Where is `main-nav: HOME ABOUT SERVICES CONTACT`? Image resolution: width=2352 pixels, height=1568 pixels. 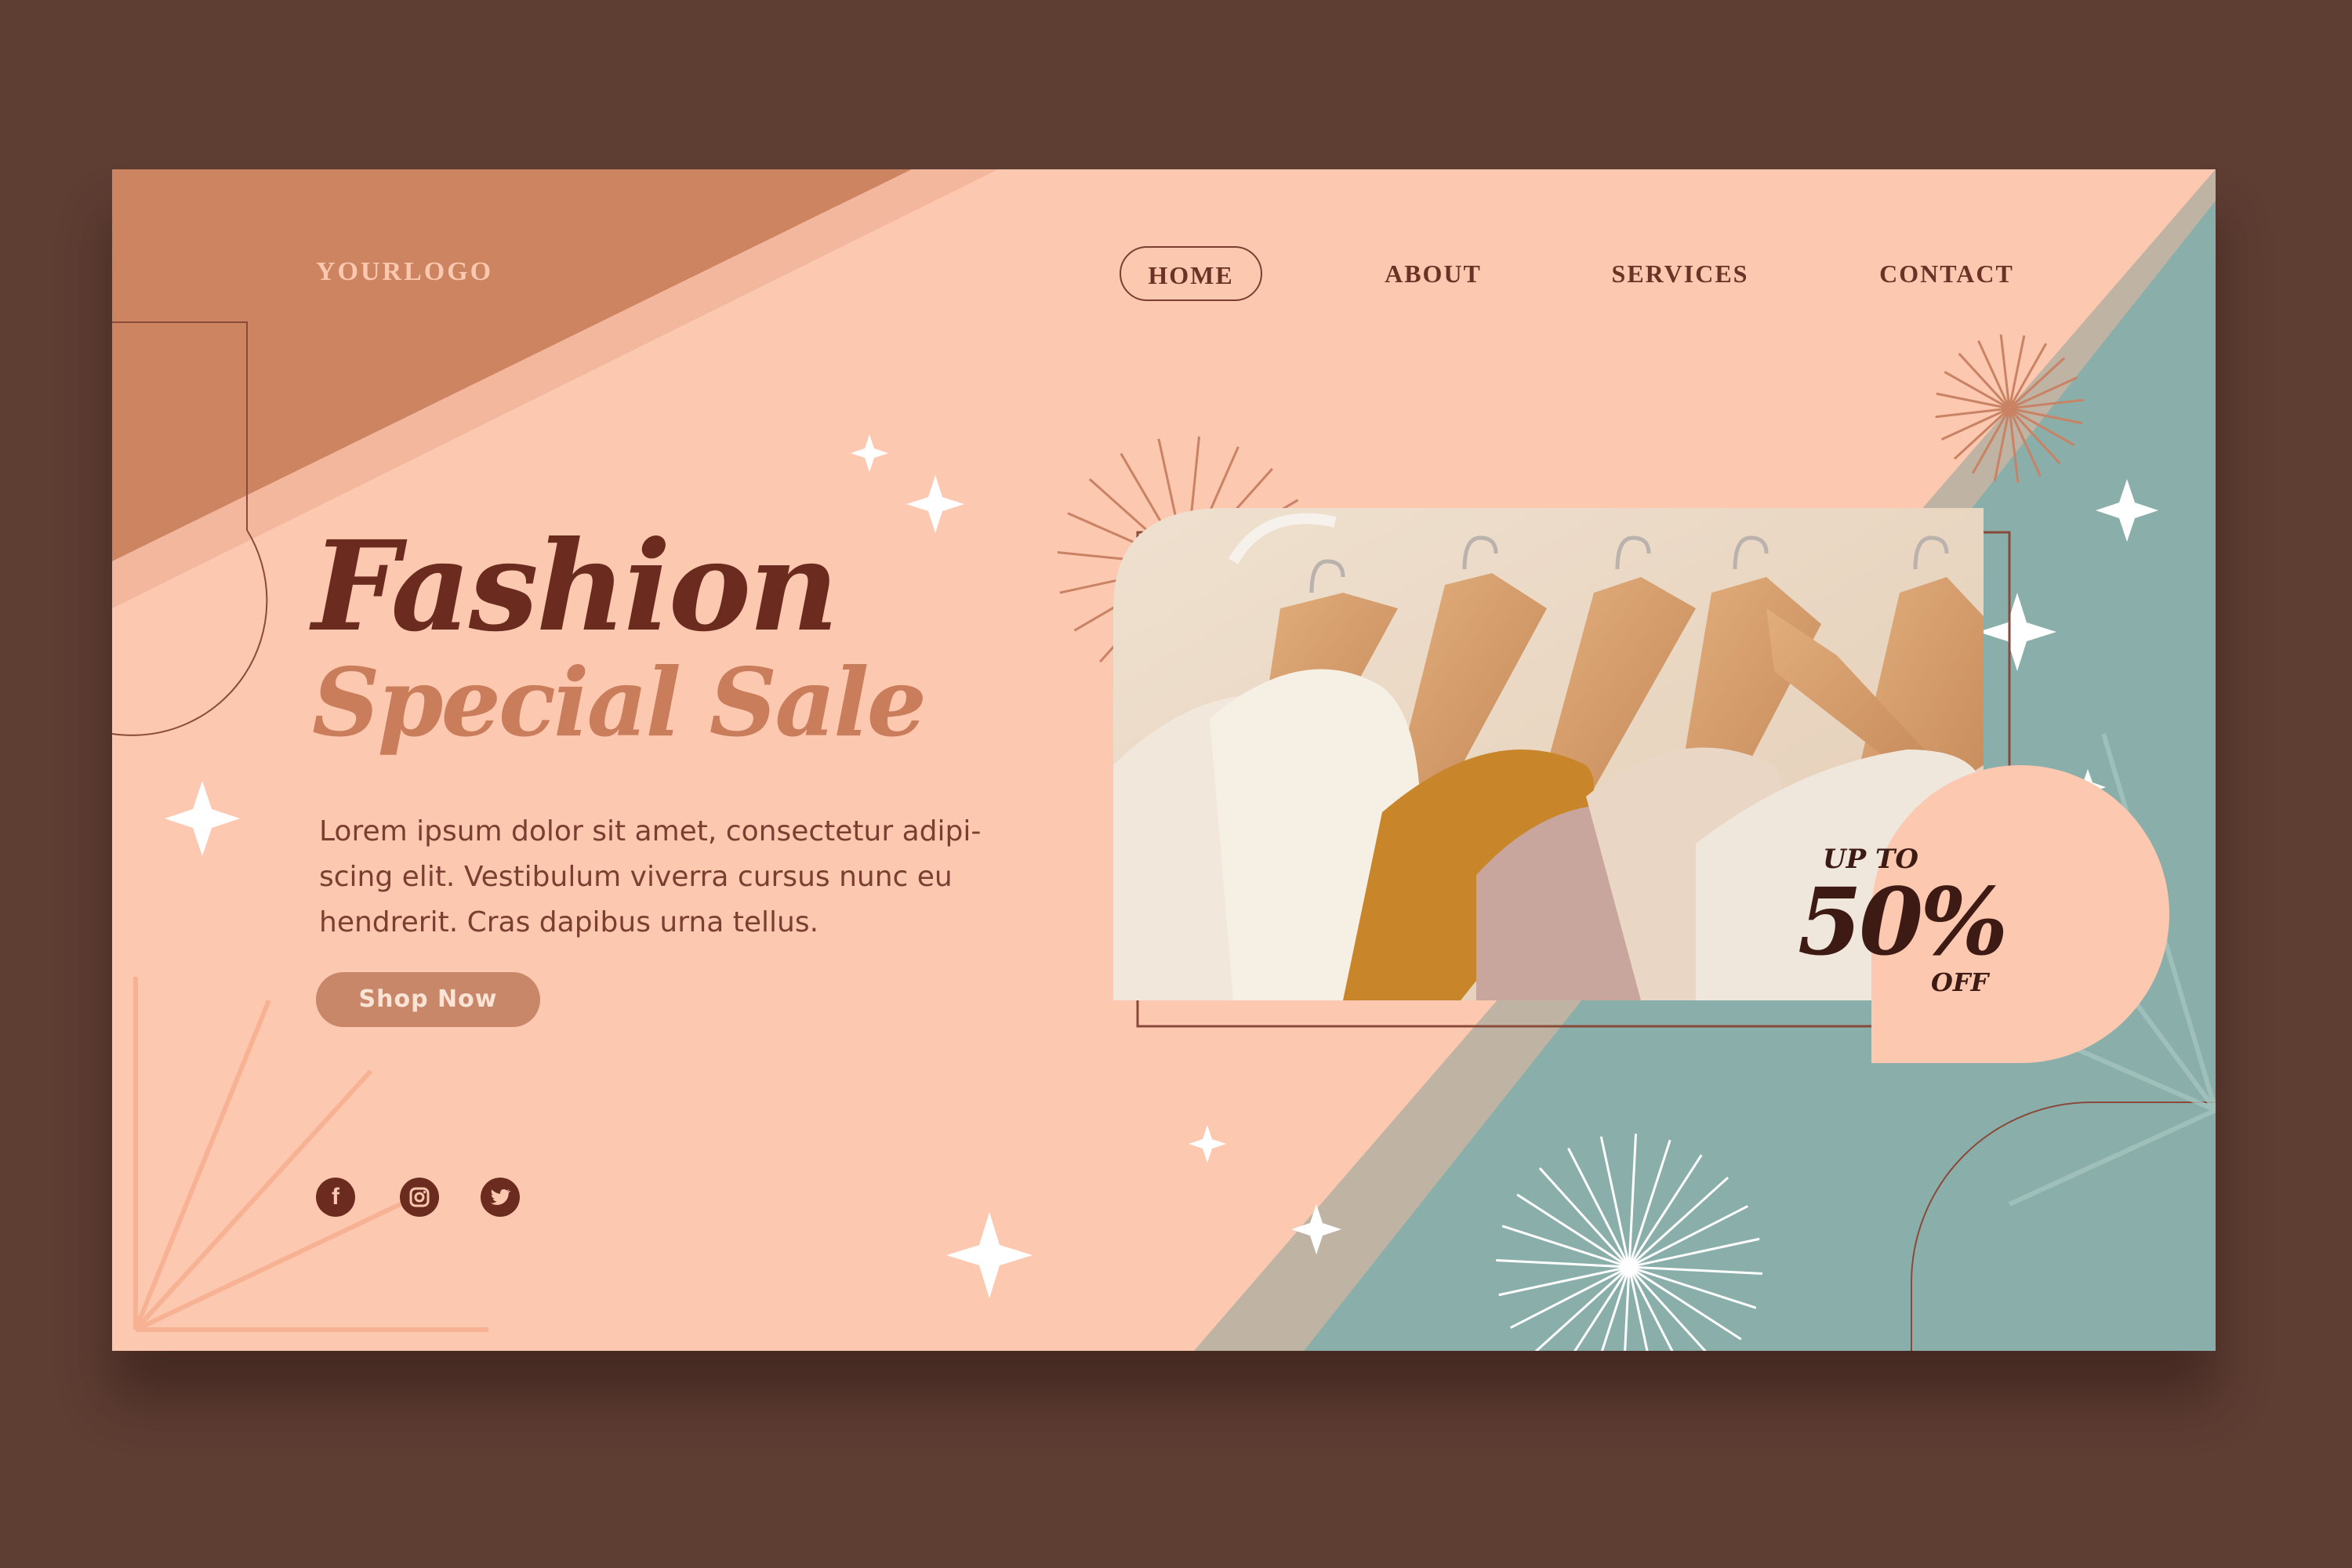 main-nav: HOME ABOUT SERVICES CONTACT is located at coordinates (1164, 273).